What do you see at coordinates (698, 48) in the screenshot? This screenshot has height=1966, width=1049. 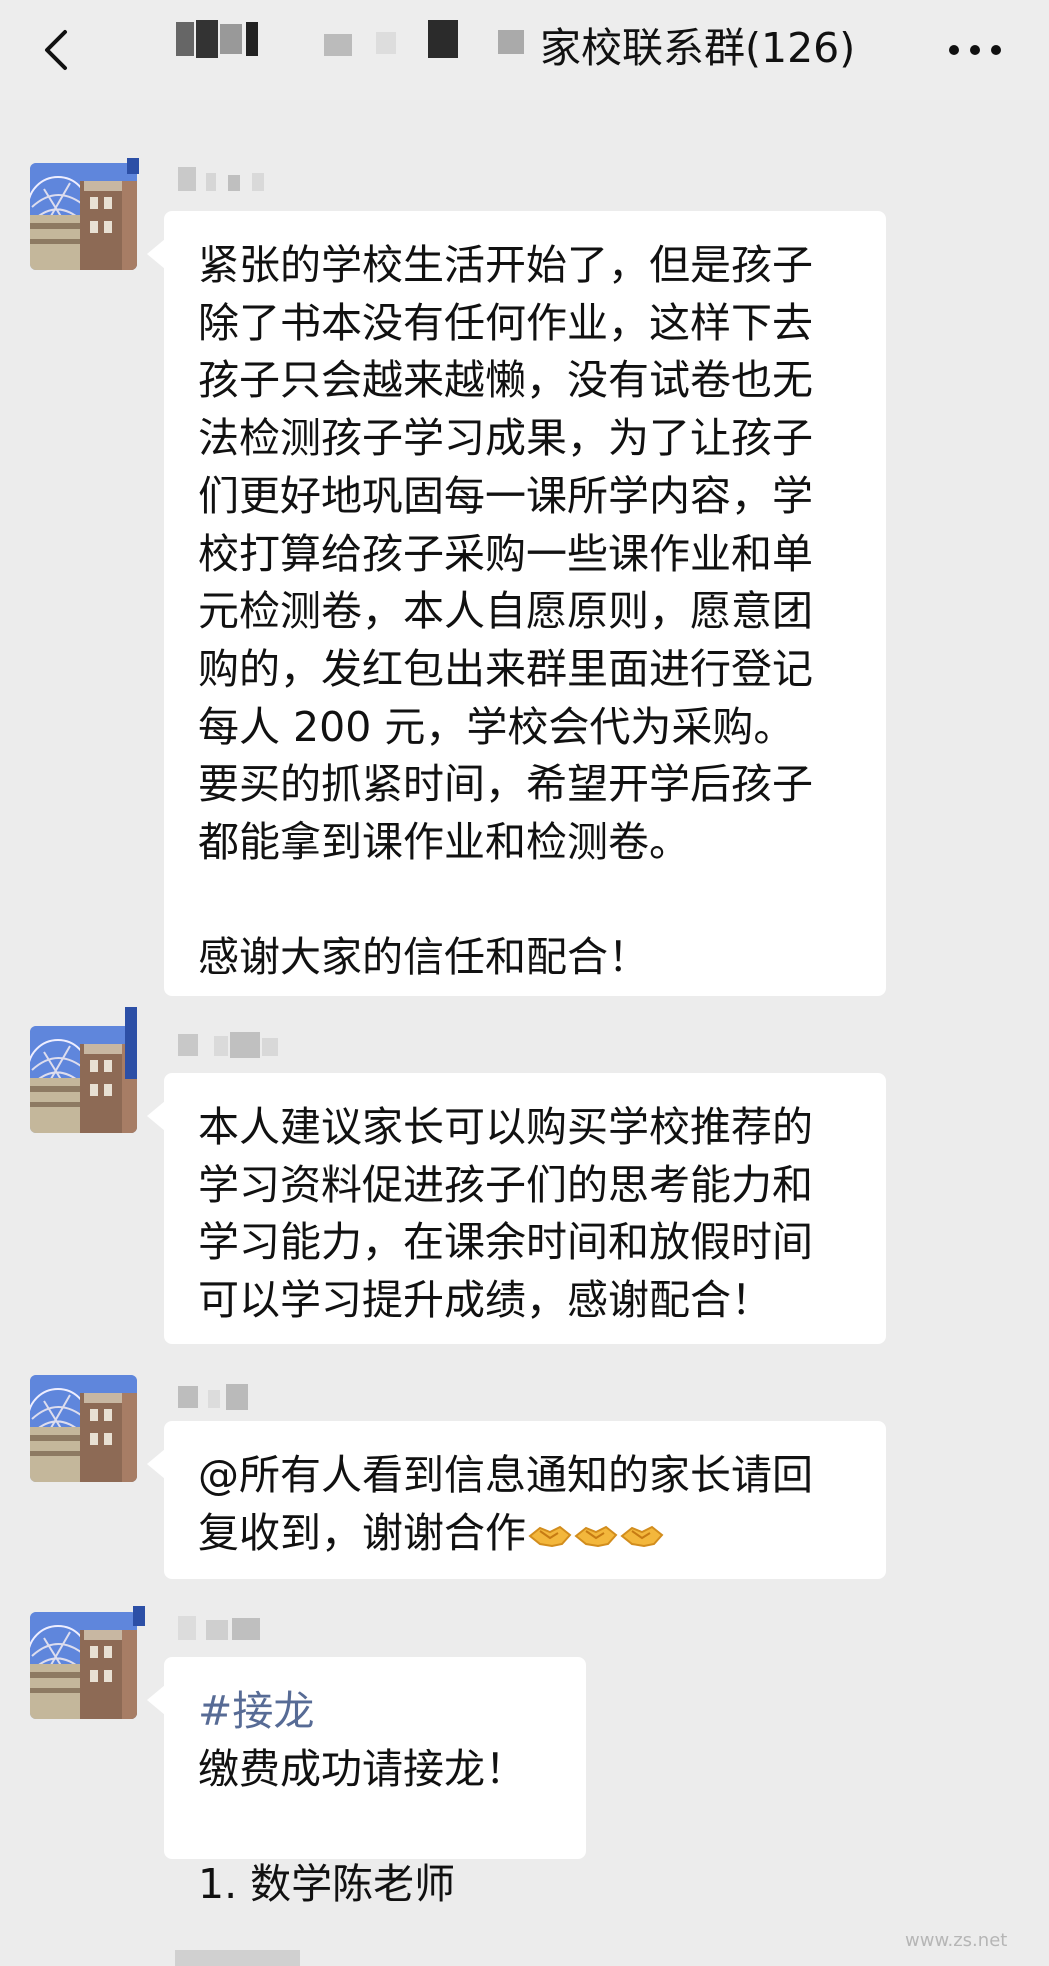 I see `chat-title: 家校联系群(126)` at bounding box center [698, 48].